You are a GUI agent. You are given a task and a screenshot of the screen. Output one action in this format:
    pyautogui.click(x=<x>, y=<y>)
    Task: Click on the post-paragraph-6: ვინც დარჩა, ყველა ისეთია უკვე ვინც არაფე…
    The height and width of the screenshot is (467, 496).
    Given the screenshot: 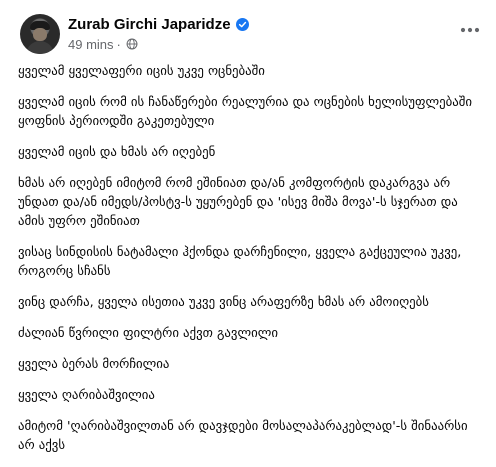 What is the action you would take?
    pyautogui.click(x=223, y=302)
    